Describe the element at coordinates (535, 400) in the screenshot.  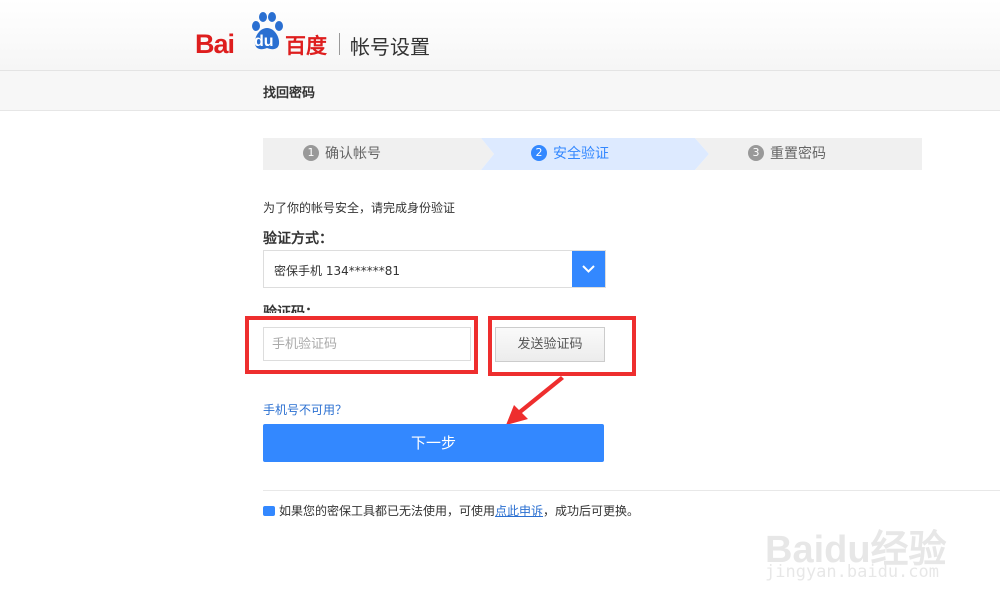
I see `annotation-arrow-icon` at that location.